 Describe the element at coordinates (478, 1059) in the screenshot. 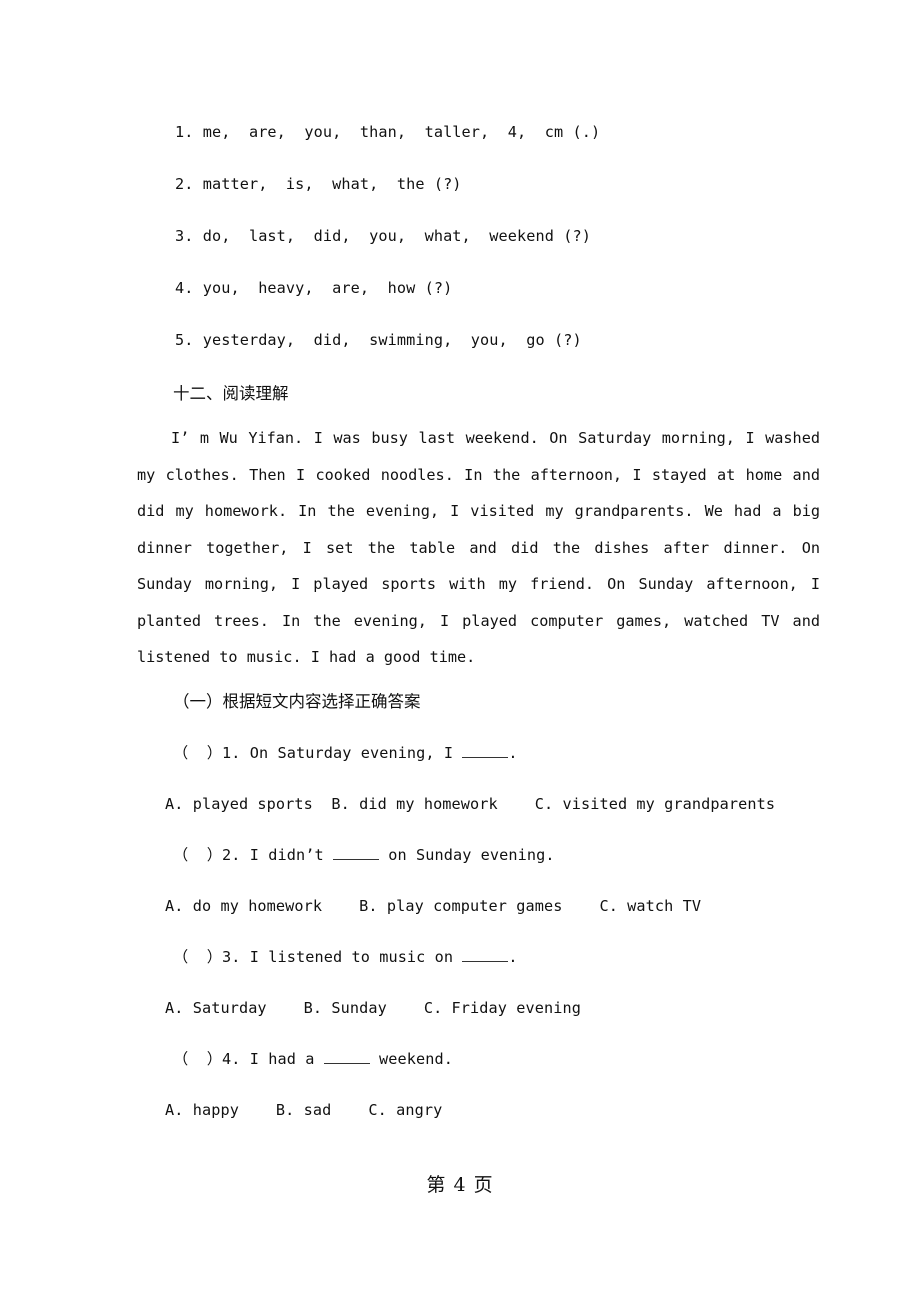

I see `question-stem: （ ）4. I had a weekend.` at that location.